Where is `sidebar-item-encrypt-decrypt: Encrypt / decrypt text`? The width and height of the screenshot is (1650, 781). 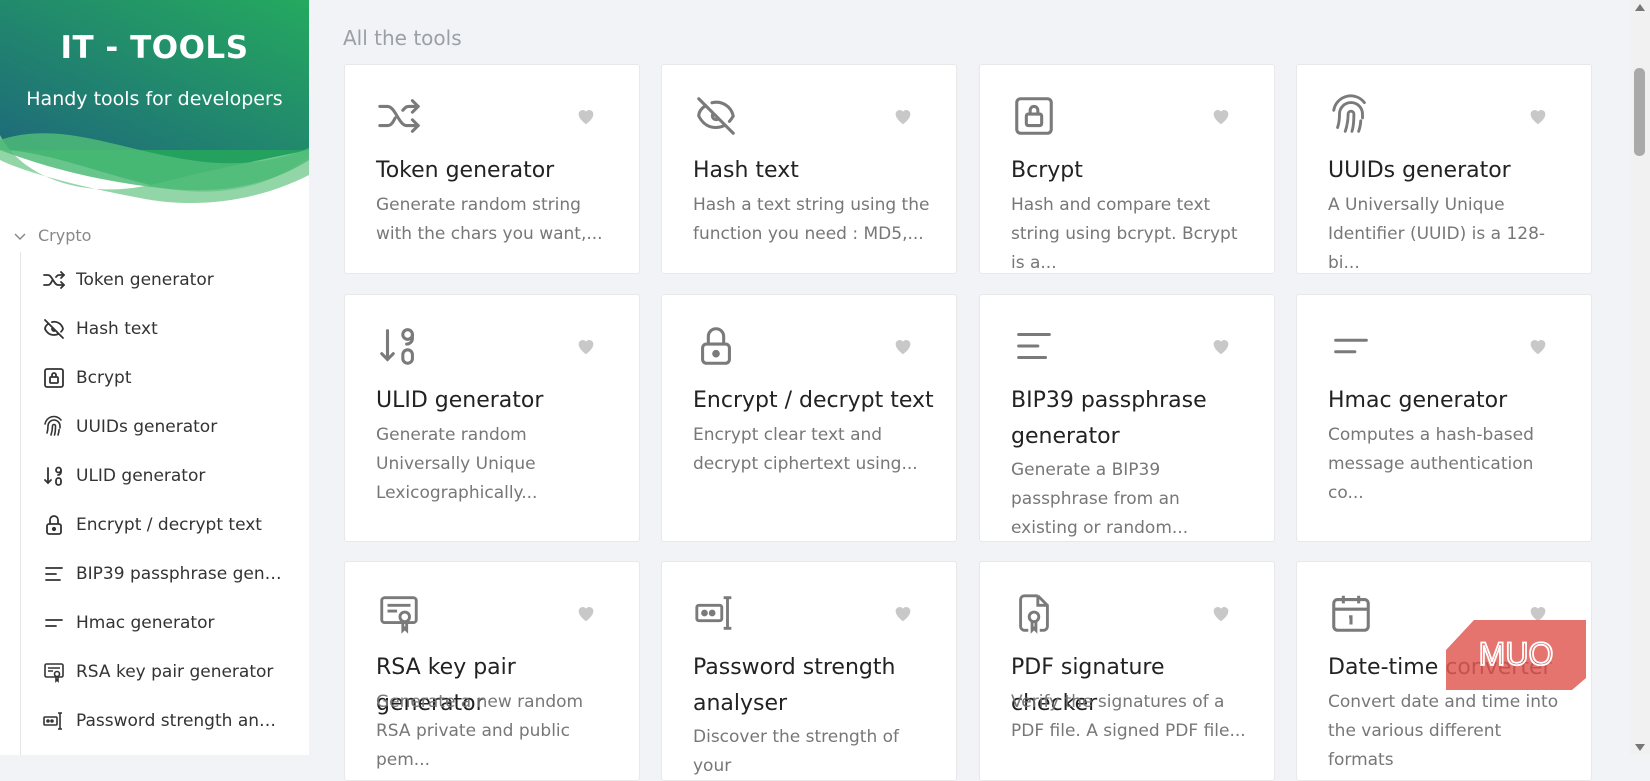 sidebar-item-encrypt-decrypt: Encrypt / decrypt text is located at coordinates (172, 524).